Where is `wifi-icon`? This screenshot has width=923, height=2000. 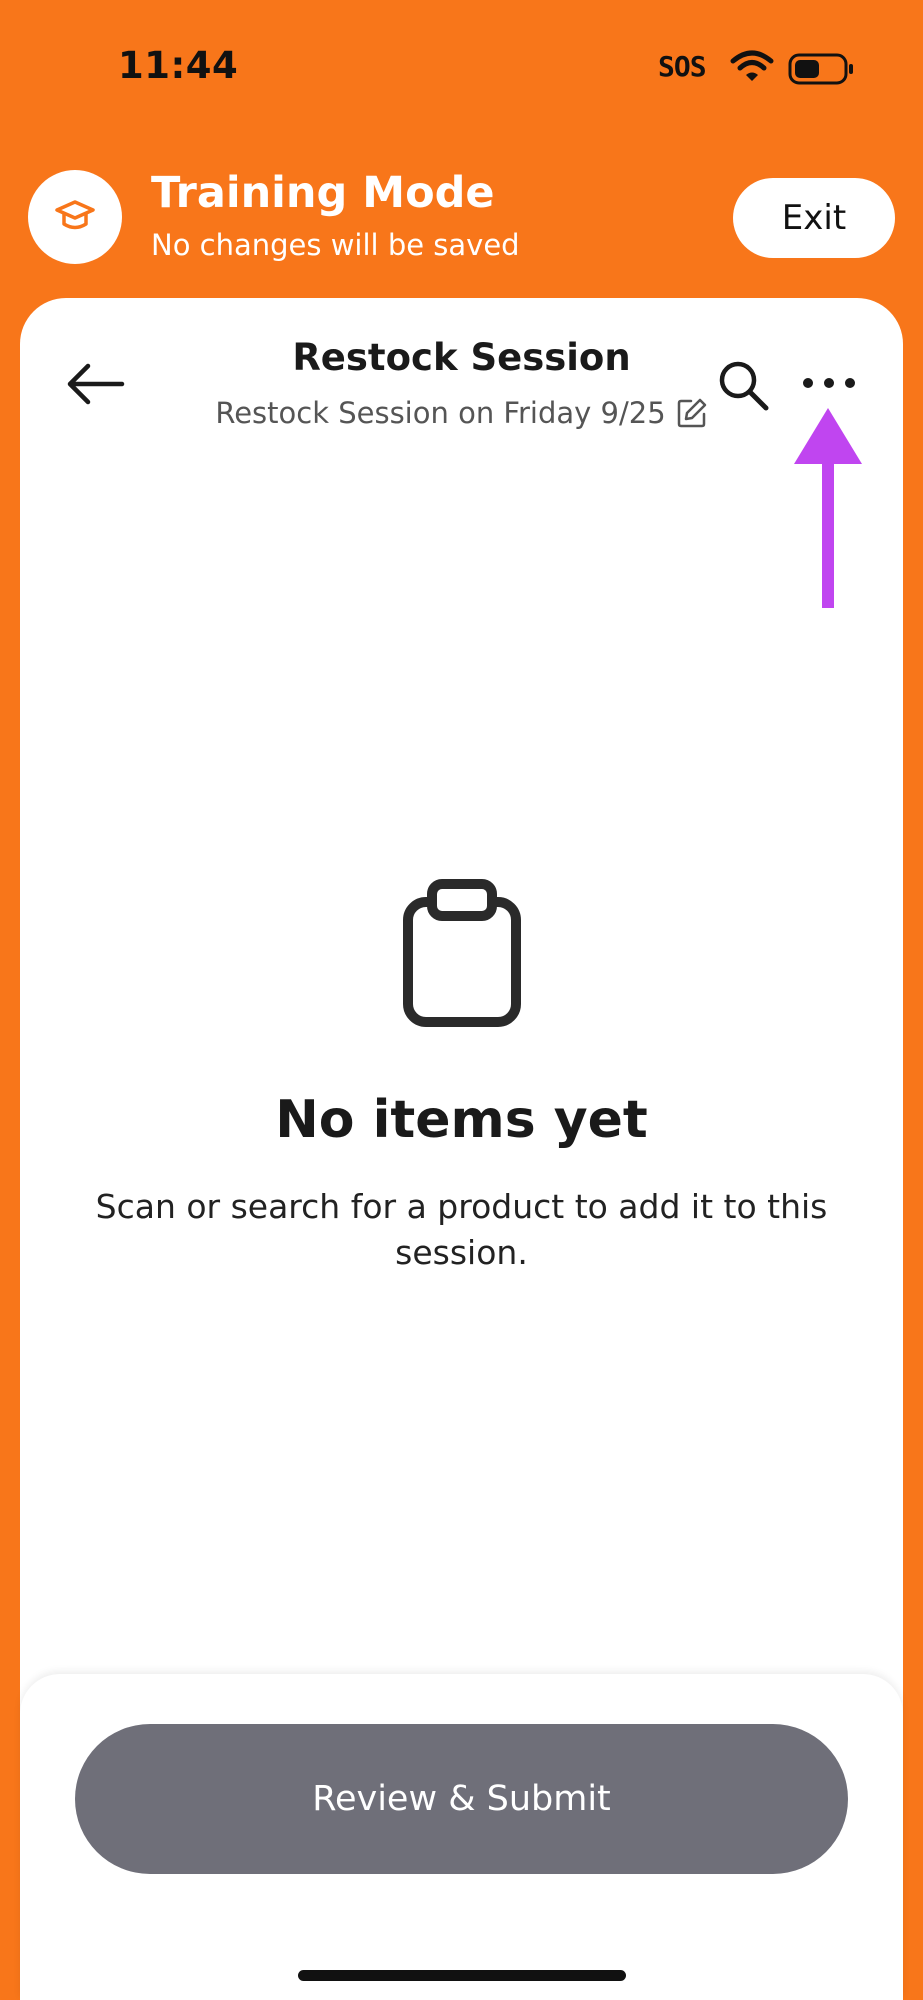
wifi-icon is located at coordinates (752, 65).